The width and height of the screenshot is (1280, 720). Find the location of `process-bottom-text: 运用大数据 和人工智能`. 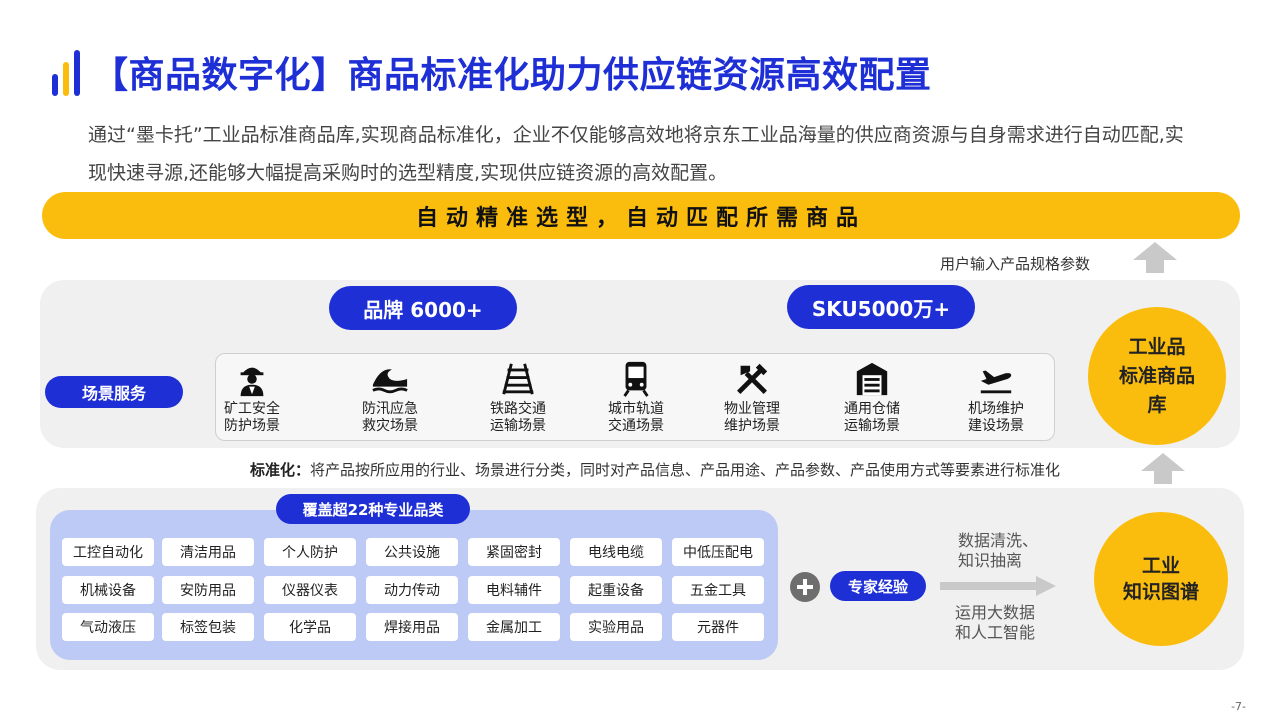

process-bottom-text: 运用大数据 和人工智能 is located at coordinates (995, 623).